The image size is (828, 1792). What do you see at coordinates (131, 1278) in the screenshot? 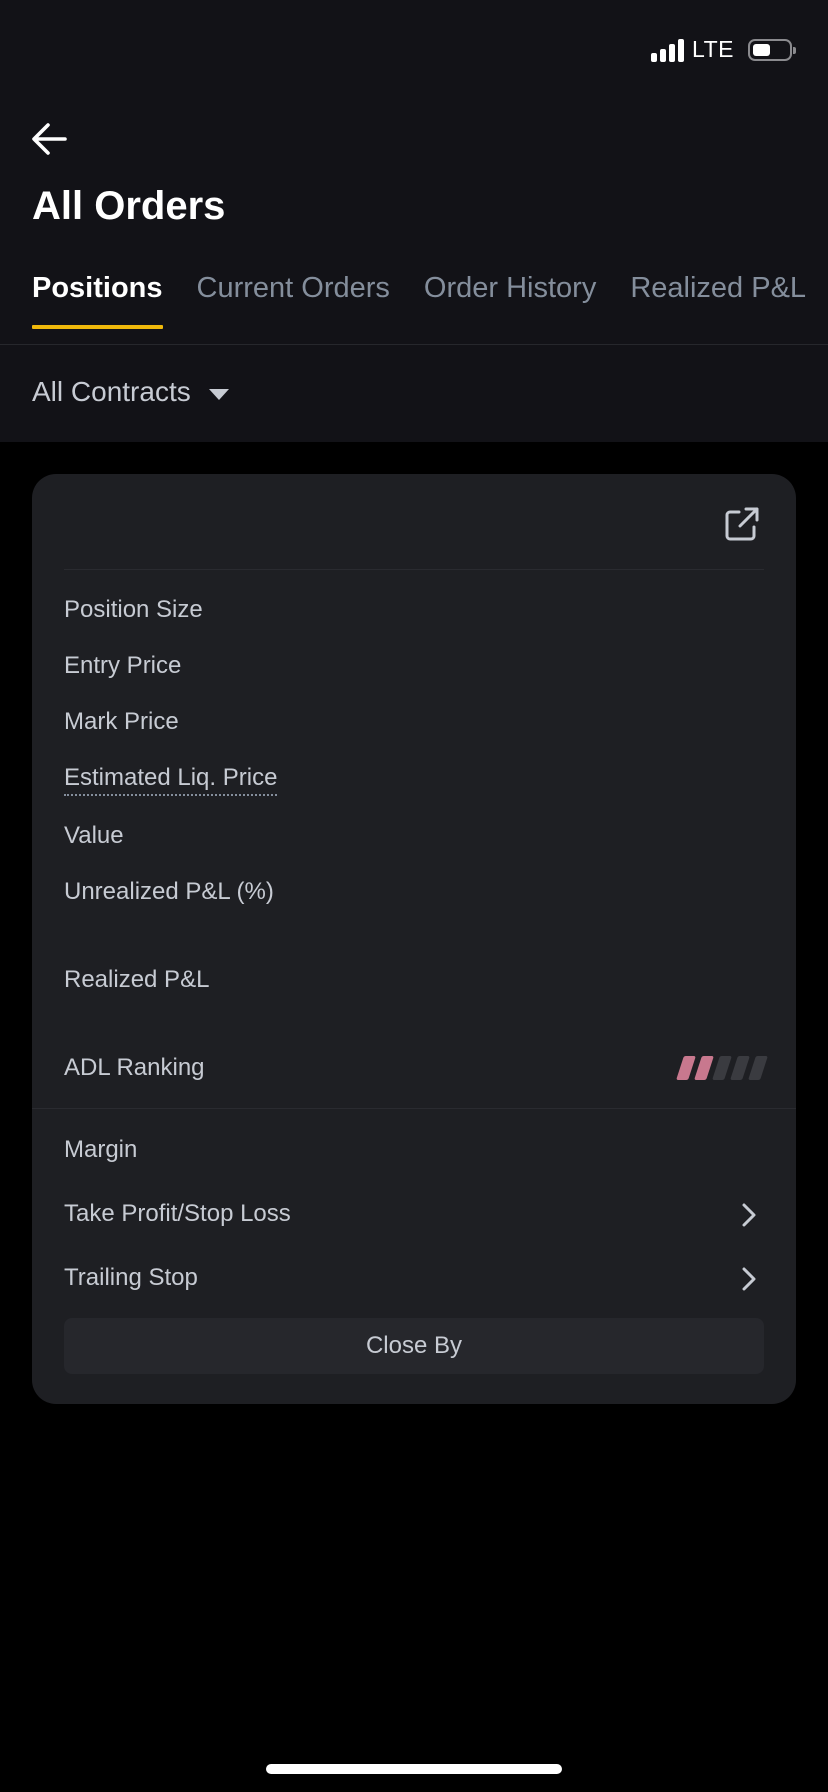
I see `trailing-stop-label: Trailing Stop` at bounding box center [131, 1278].